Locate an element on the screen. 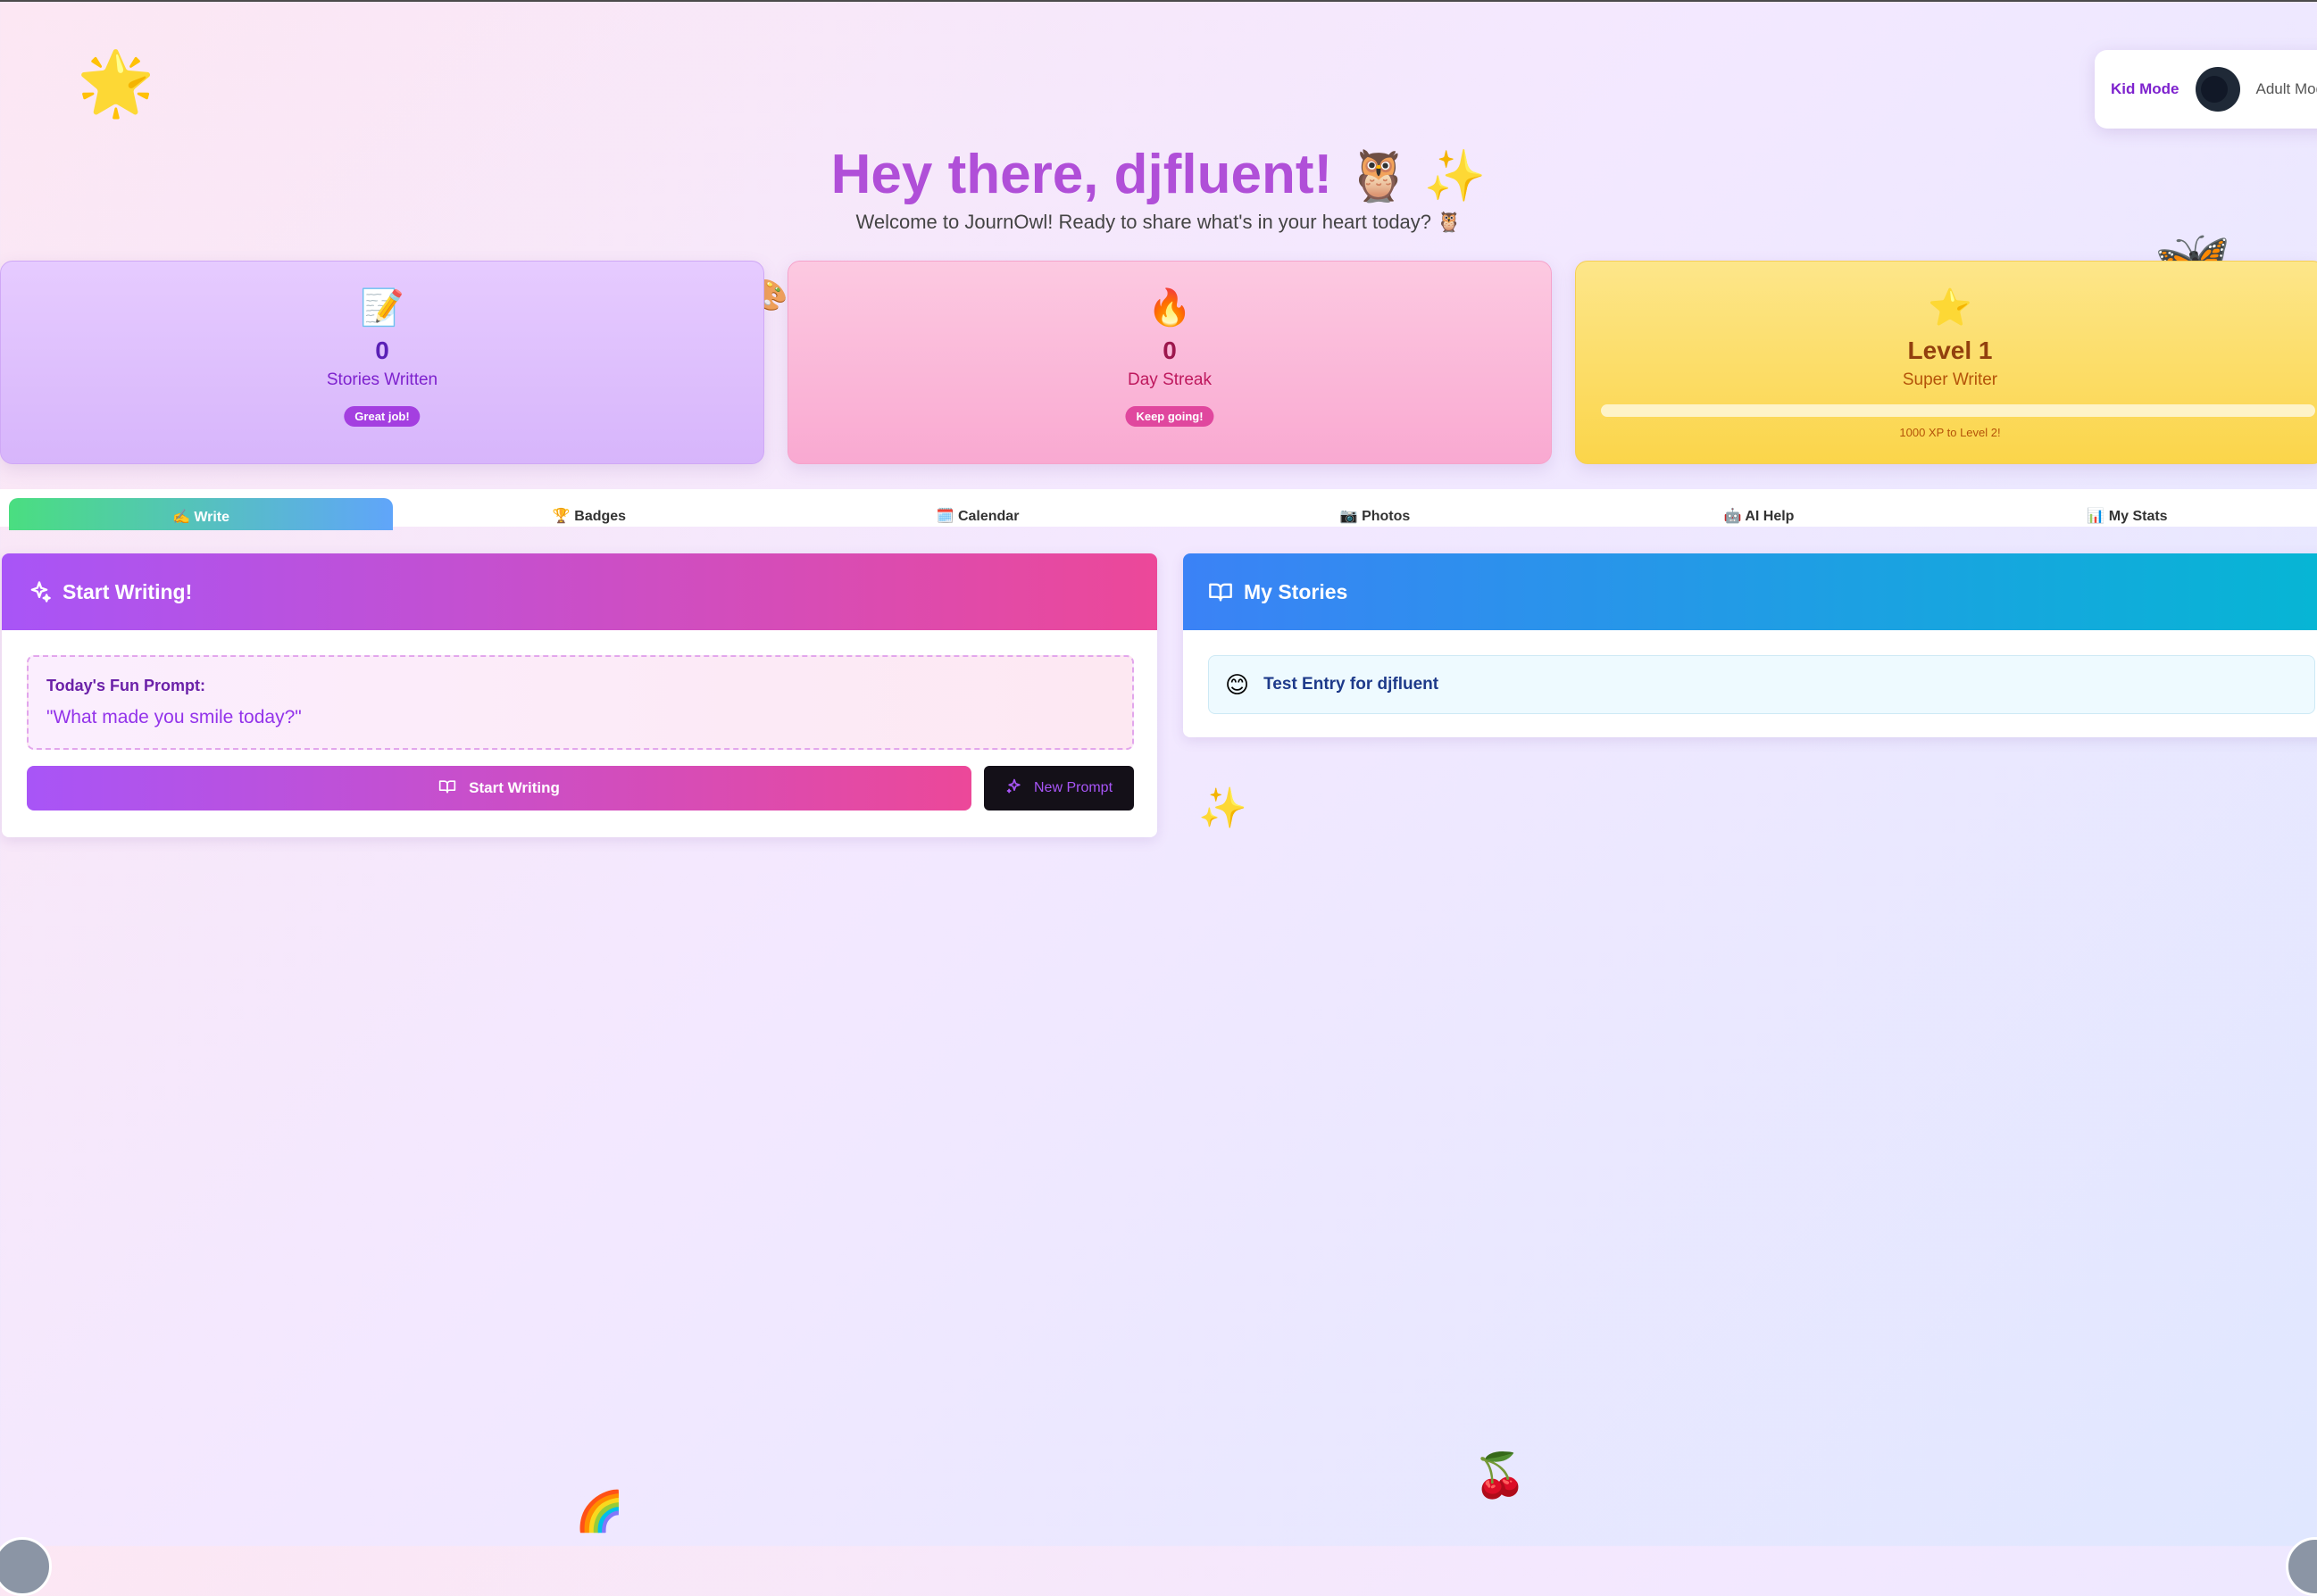 This screenshot has height=1596, width=2317. stories-written-card: 📝 0 Stories Written Great job! is located at coordinates (382, 362).